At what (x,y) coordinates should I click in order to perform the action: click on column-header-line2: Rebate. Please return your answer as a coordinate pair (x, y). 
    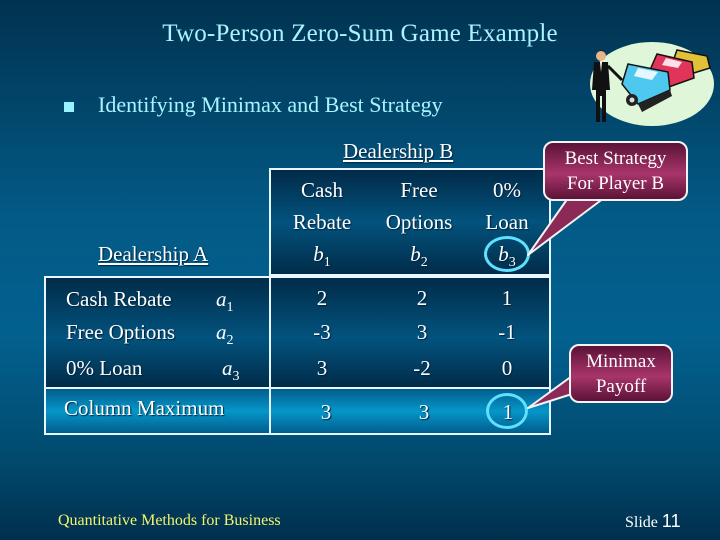
    Looking at the image, I should click on (322, 222).